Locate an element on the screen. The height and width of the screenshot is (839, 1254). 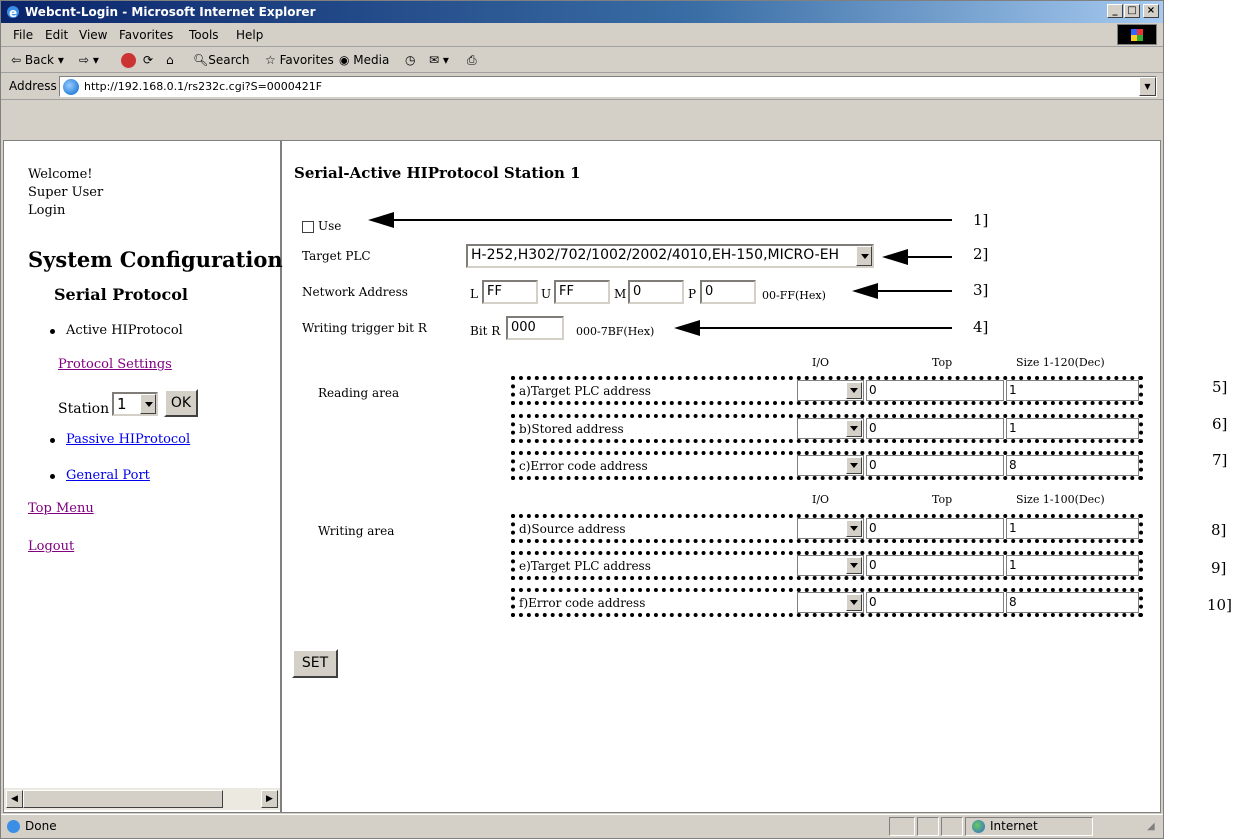
search-button: 🔍︎Search is located at coordinates (221, 60).